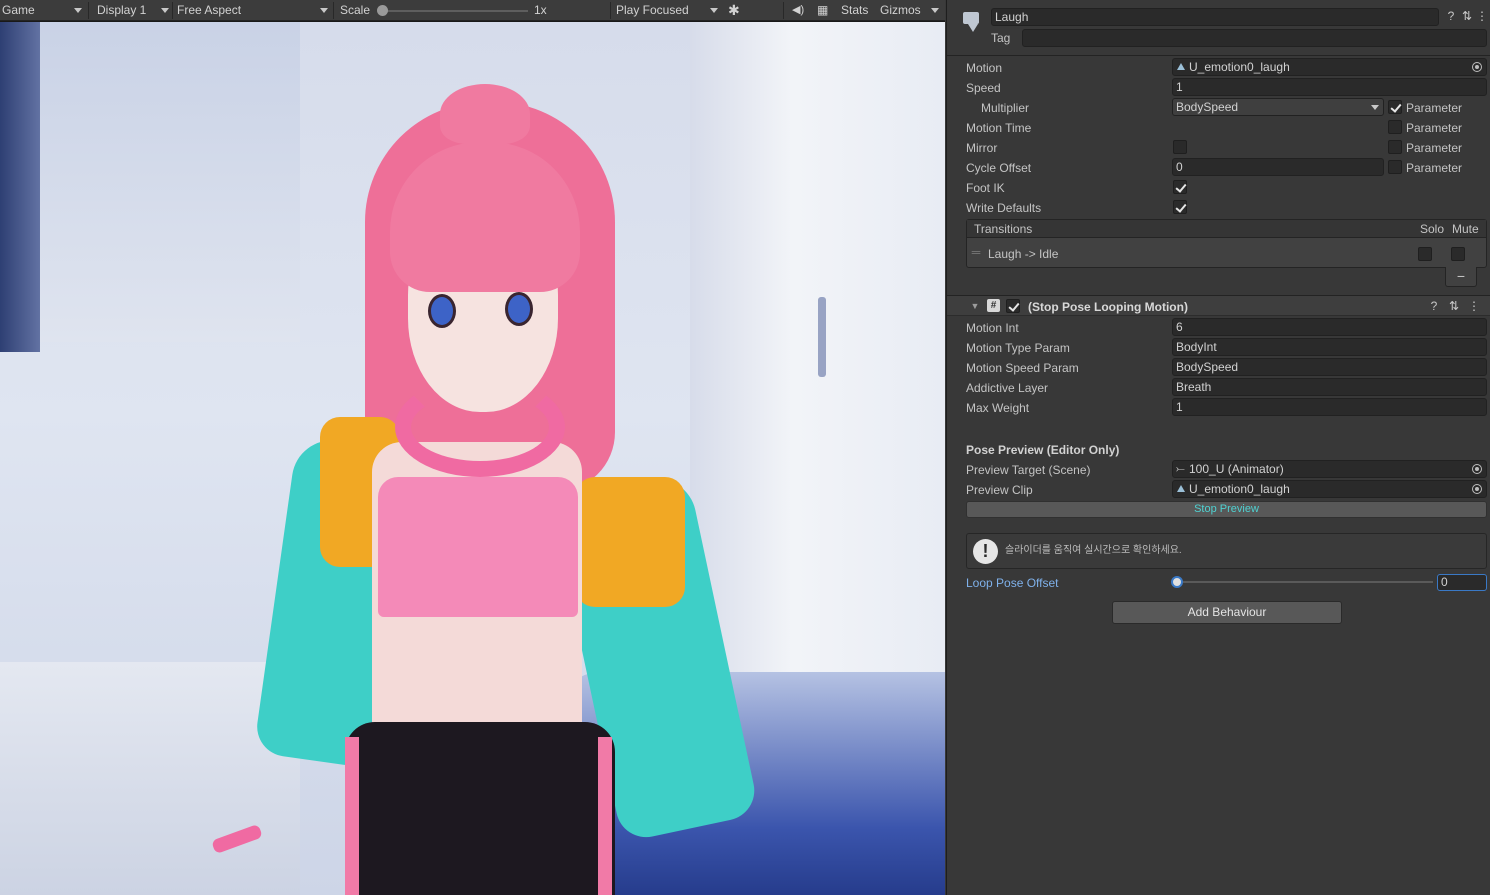 Image resolution: width=1490 pixels, height=895 pixels. What do you see at coordinates (1329, 489) in the screenshot?
I see `preview-clip-field: U_emotion0_laugh` at bounding box center [1329, 489].